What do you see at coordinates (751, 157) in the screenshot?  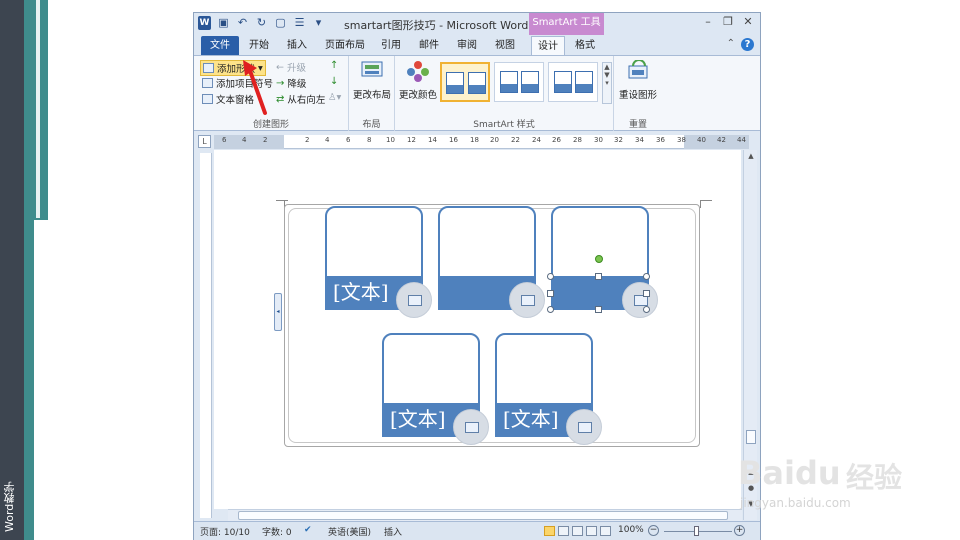 I see `scroll-up-icon: ▲` at bounding box center [751, 157].